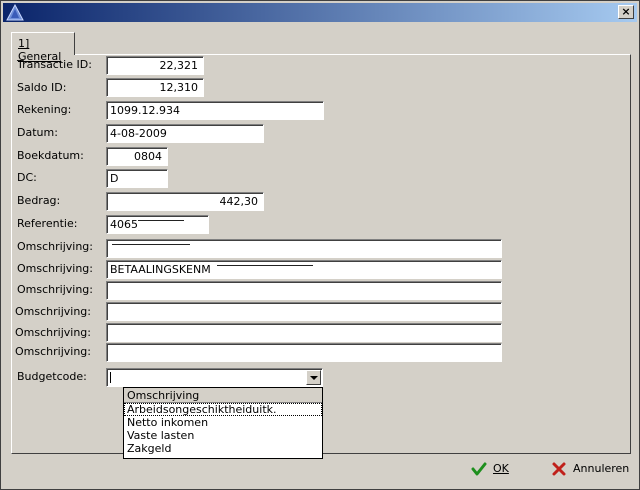 This screenshot has height=490, width=640. Describe the element at coordinates (185, 201) in the screenshot. I see `bedrag-field: 442,30` at that location.